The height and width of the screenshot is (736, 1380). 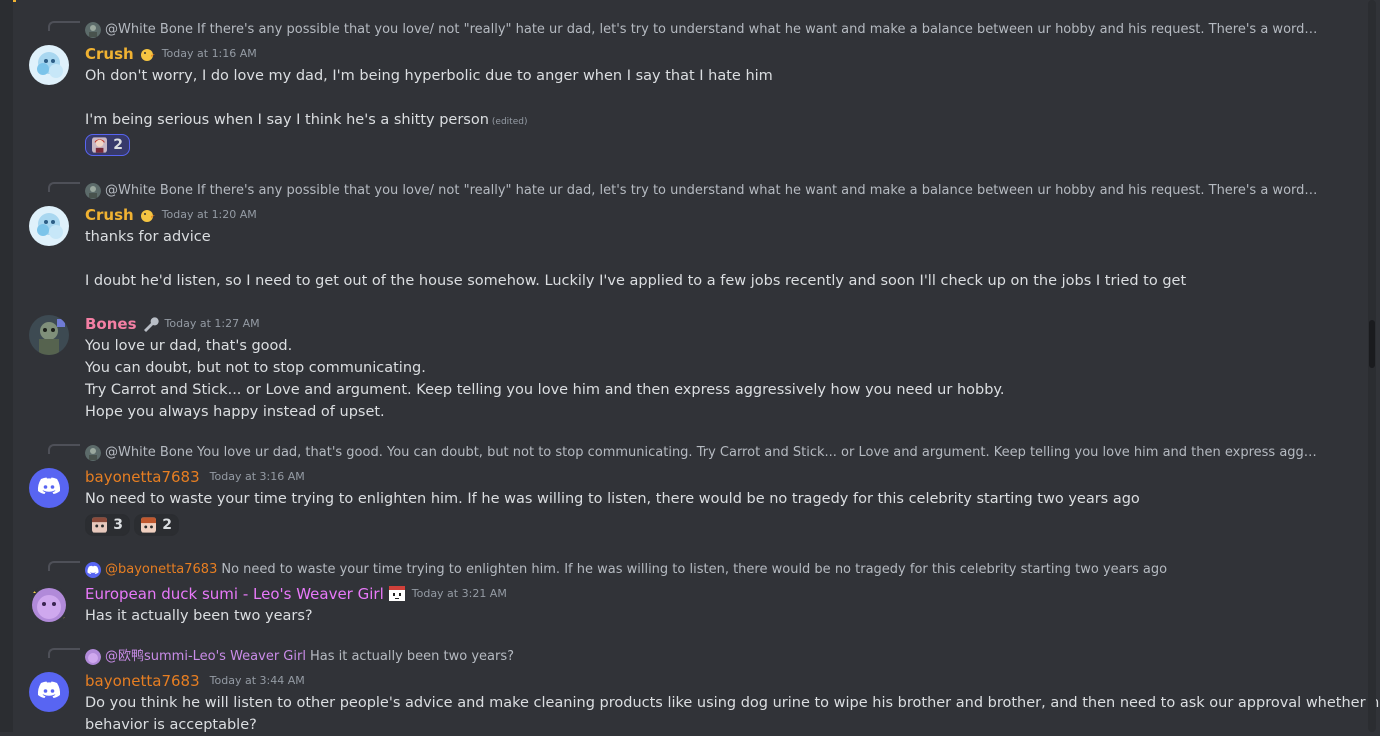 I want to click on timestamp: Today at 1:16 AM, so click(x=209, y=54).